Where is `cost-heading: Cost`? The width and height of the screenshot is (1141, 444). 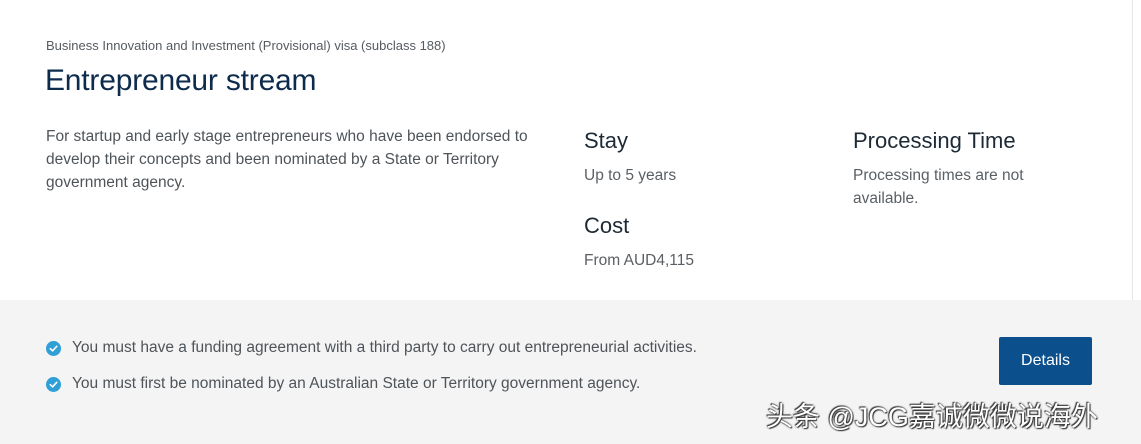
cost-heading: Cost is located at coordinates (607, 225).